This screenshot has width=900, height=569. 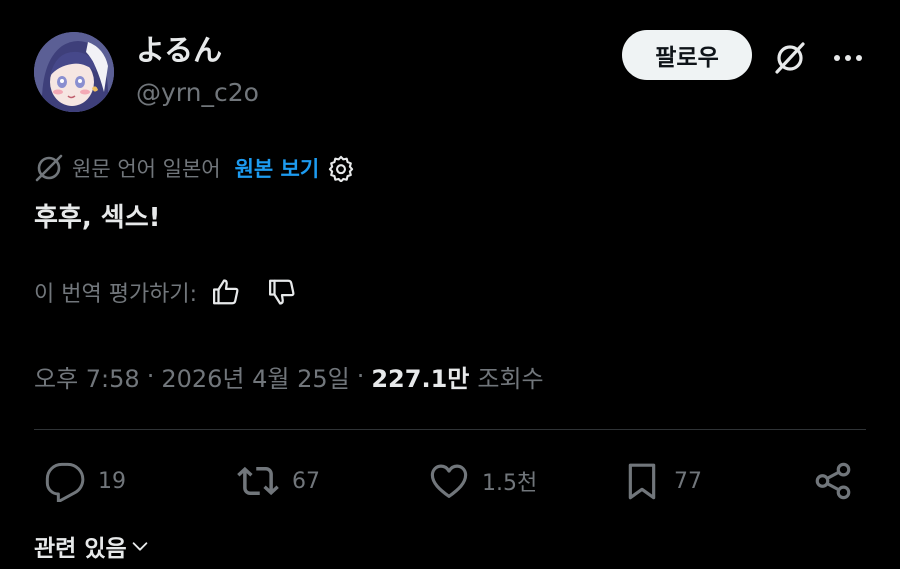 What do you see at coordinates (255, 376) in the screenshot?
I see `tweet-date: 2026년 4월 25일` at bounding box center [255, 376].